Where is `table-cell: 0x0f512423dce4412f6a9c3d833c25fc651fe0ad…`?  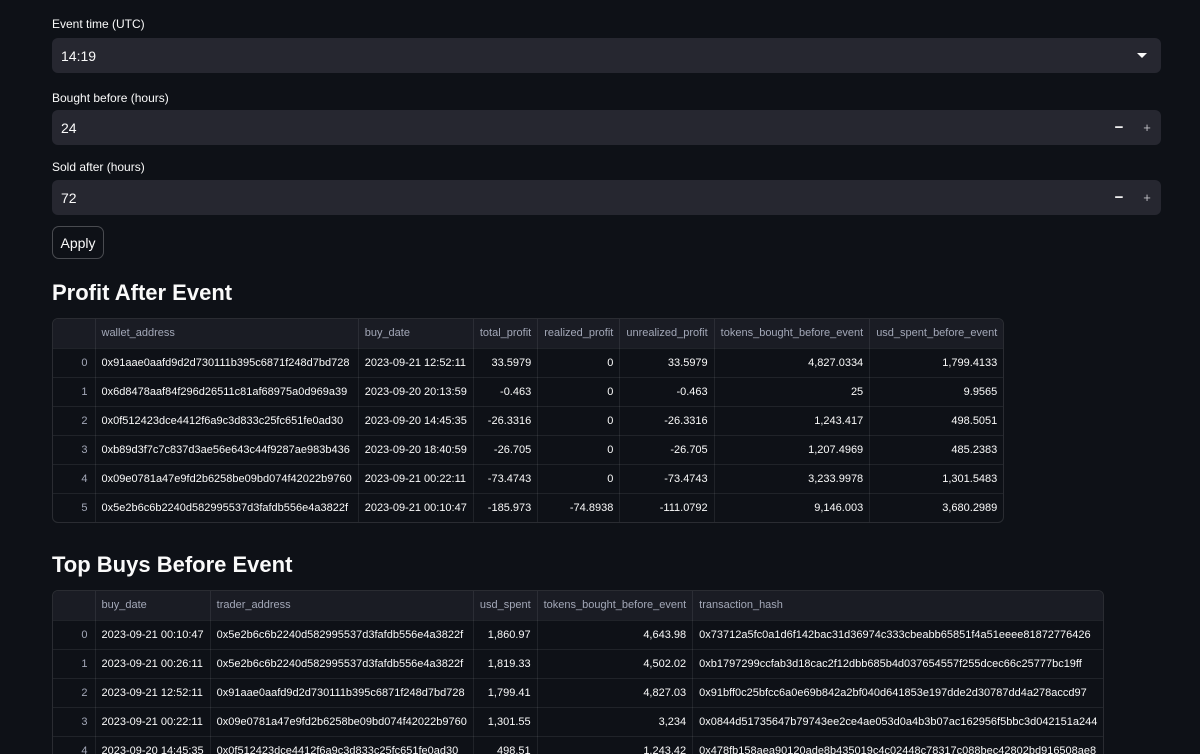 table-cell: 0x0f512423dce4412f6a9c3d833c25fc651fe0ad… is located at coordinates (227, 421).